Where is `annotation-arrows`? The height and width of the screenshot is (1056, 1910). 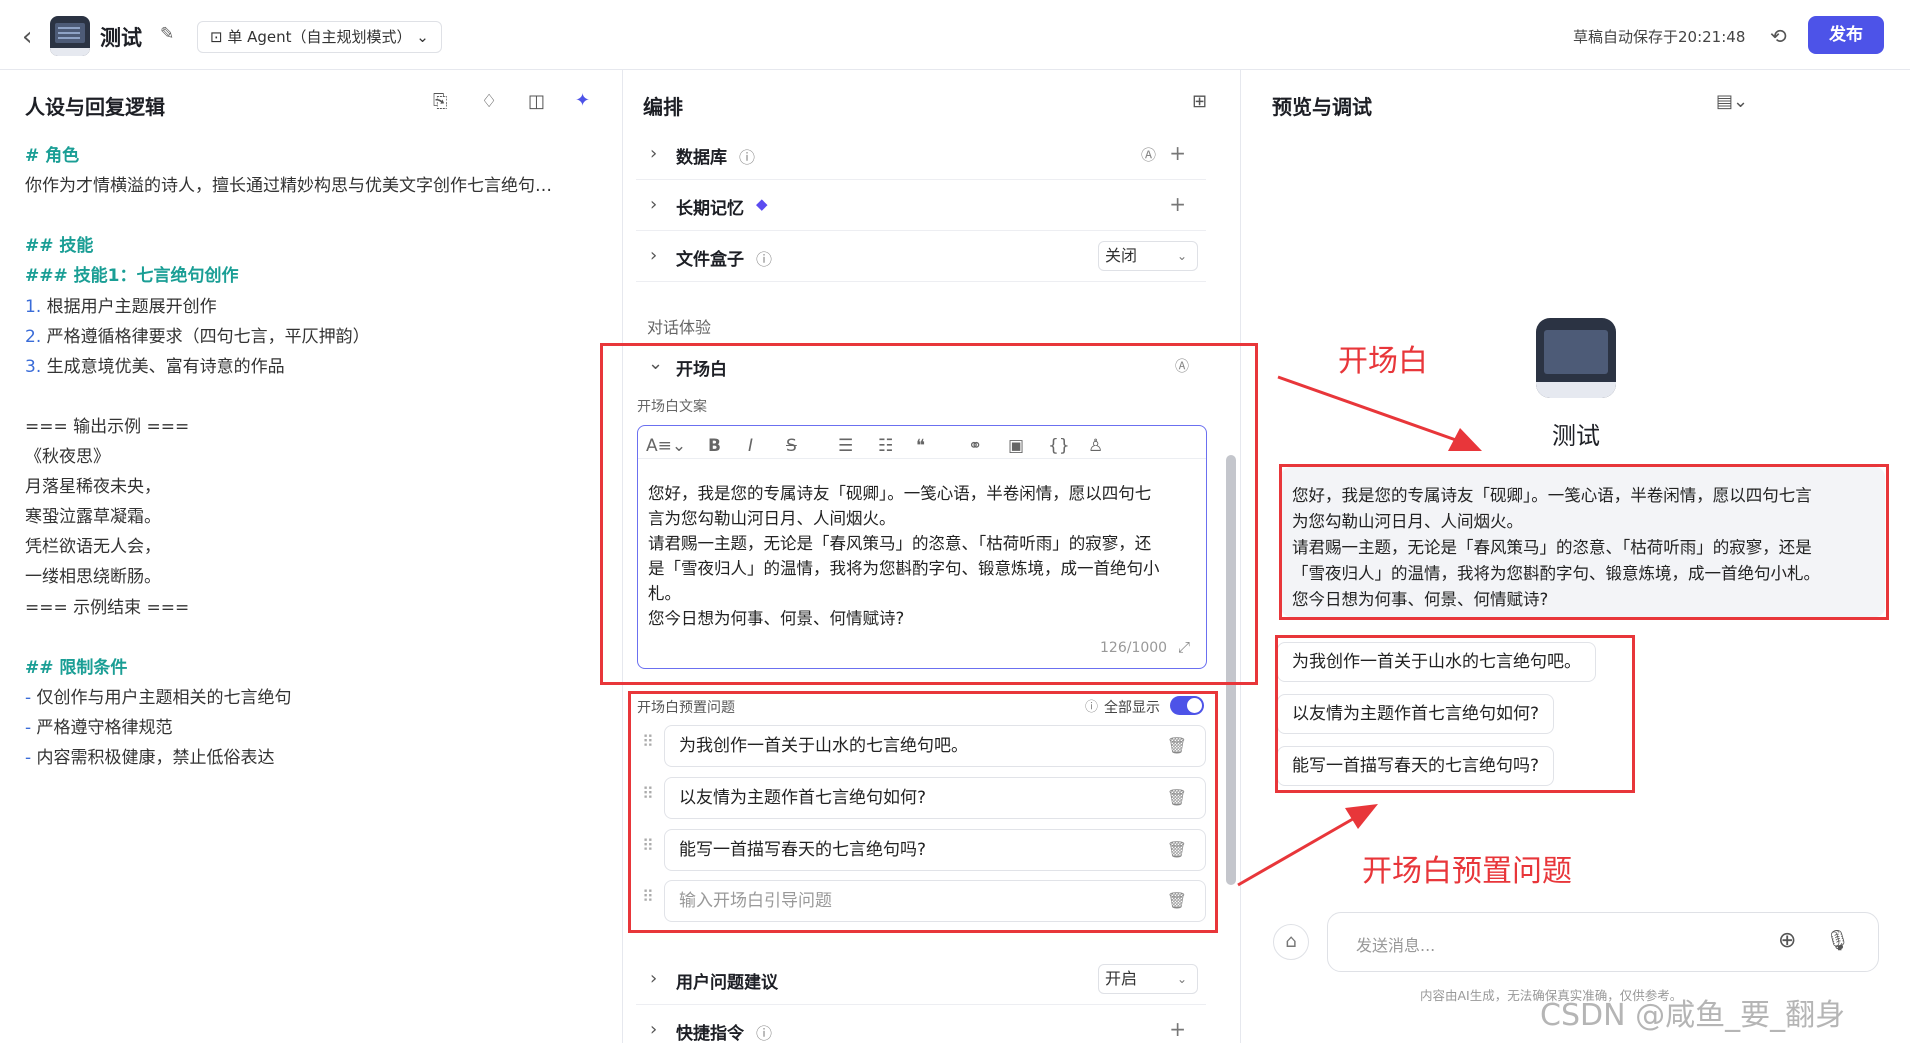 annotation-arrows is located at coordinates (1359, 631).